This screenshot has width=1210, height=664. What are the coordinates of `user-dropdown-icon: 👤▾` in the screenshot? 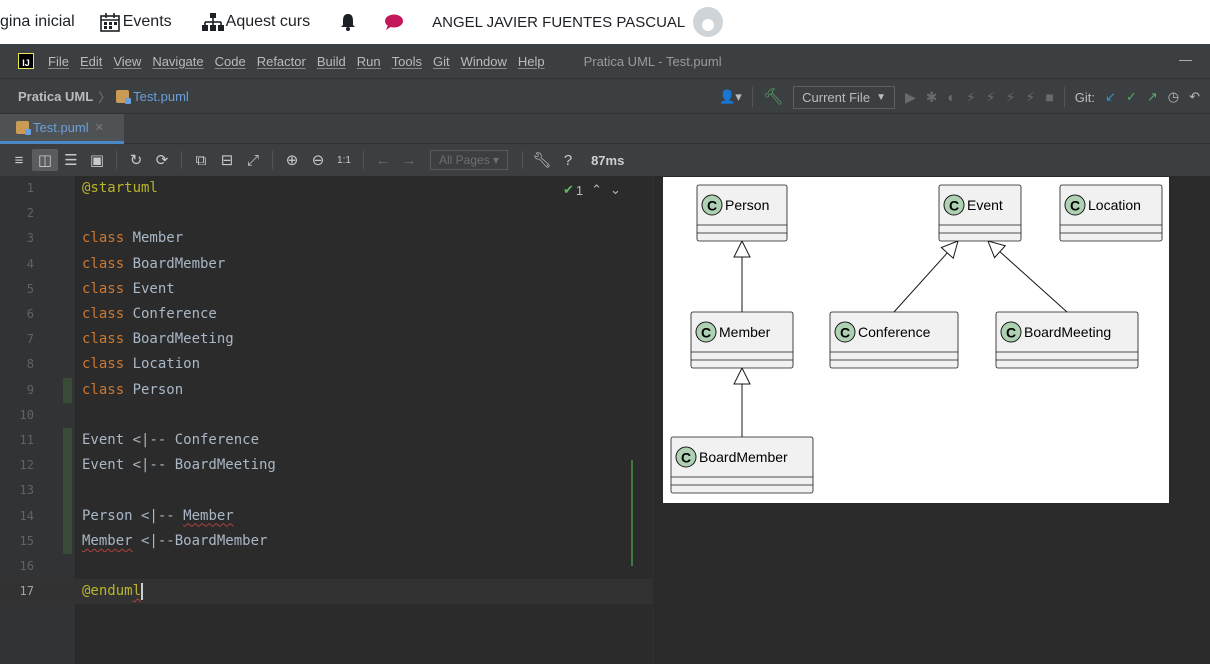 It's located at (730, 97).